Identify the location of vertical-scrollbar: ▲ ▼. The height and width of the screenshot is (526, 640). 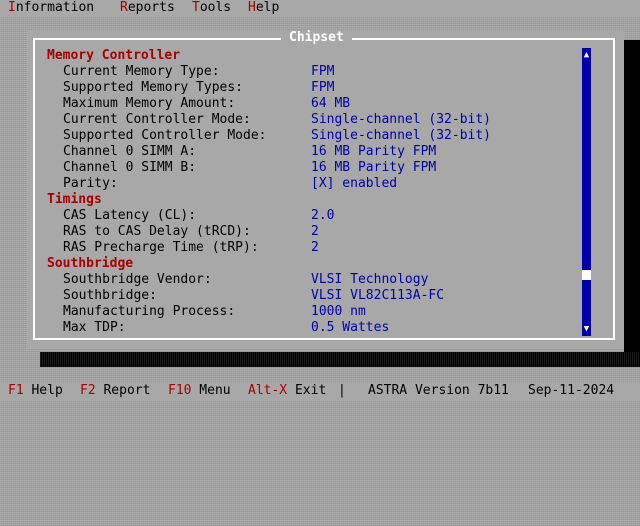
(586, 192).